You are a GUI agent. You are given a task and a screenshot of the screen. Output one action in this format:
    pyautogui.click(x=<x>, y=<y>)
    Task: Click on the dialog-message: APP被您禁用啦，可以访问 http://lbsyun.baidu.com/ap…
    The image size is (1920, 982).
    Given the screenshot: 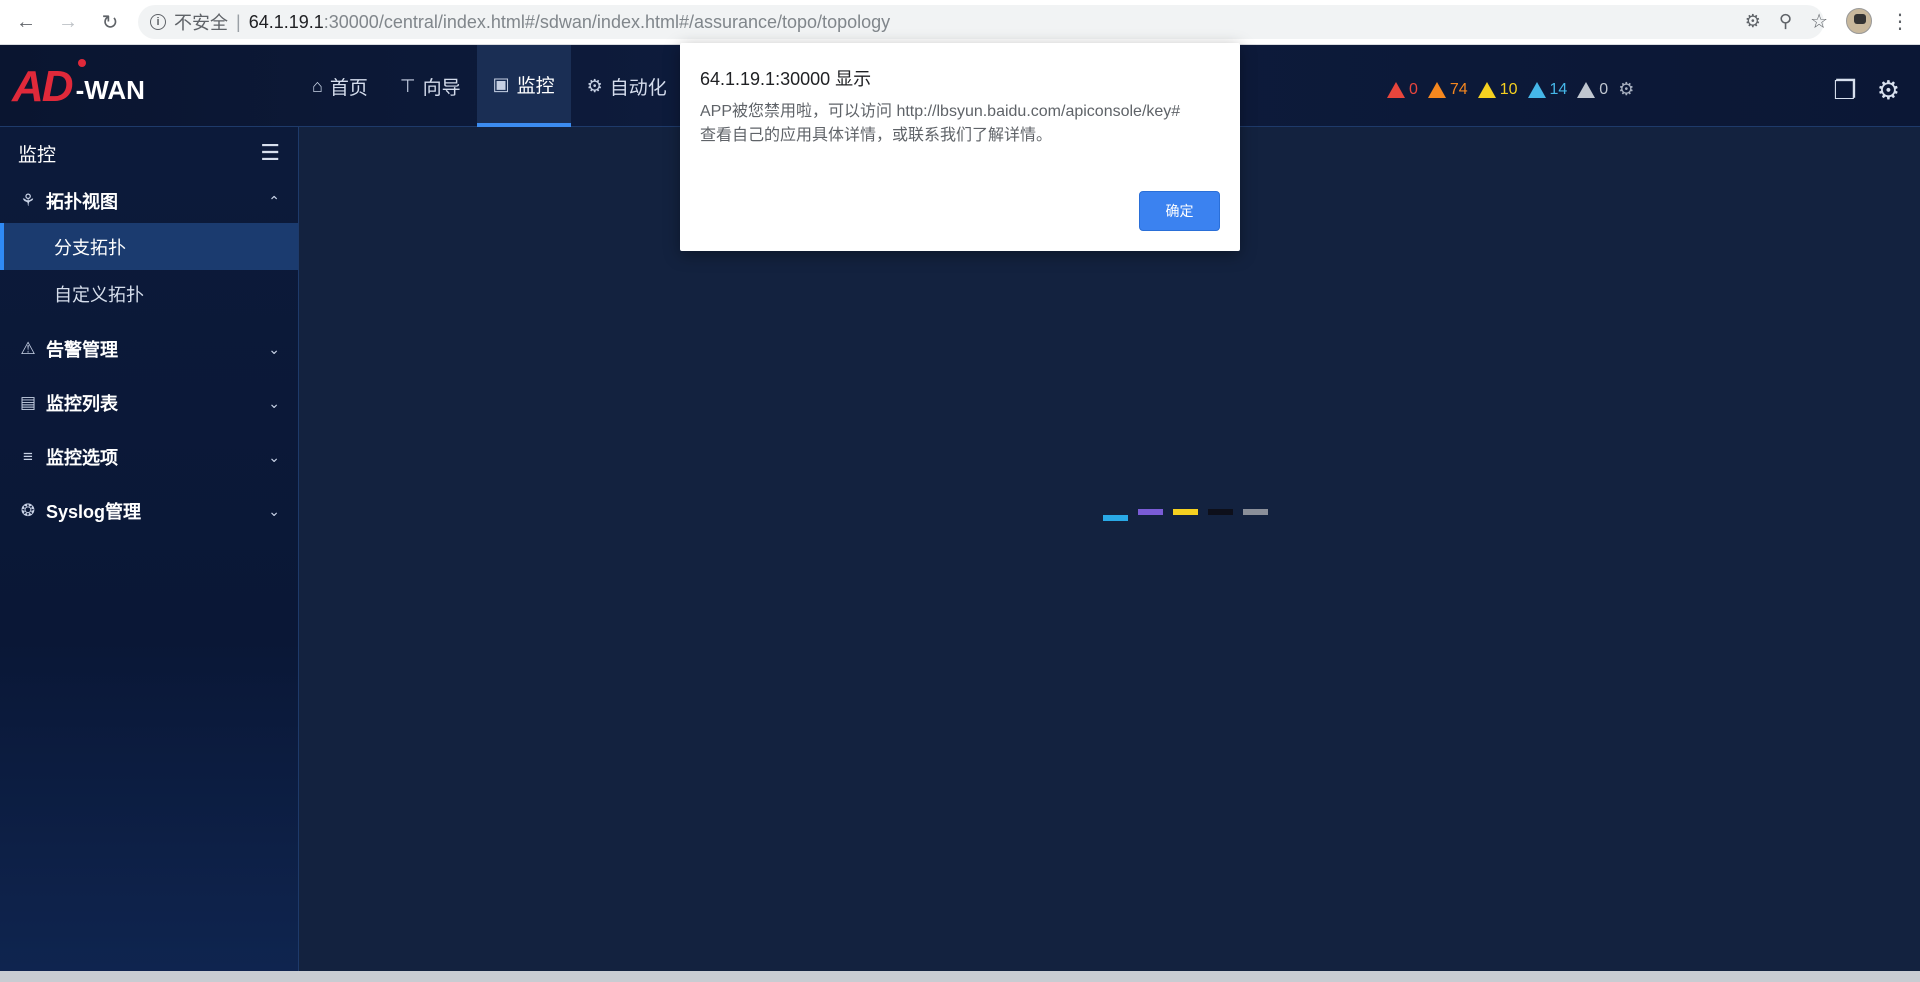 What is the action you would take?
    pyautogui.click(x=940, y=123)
    